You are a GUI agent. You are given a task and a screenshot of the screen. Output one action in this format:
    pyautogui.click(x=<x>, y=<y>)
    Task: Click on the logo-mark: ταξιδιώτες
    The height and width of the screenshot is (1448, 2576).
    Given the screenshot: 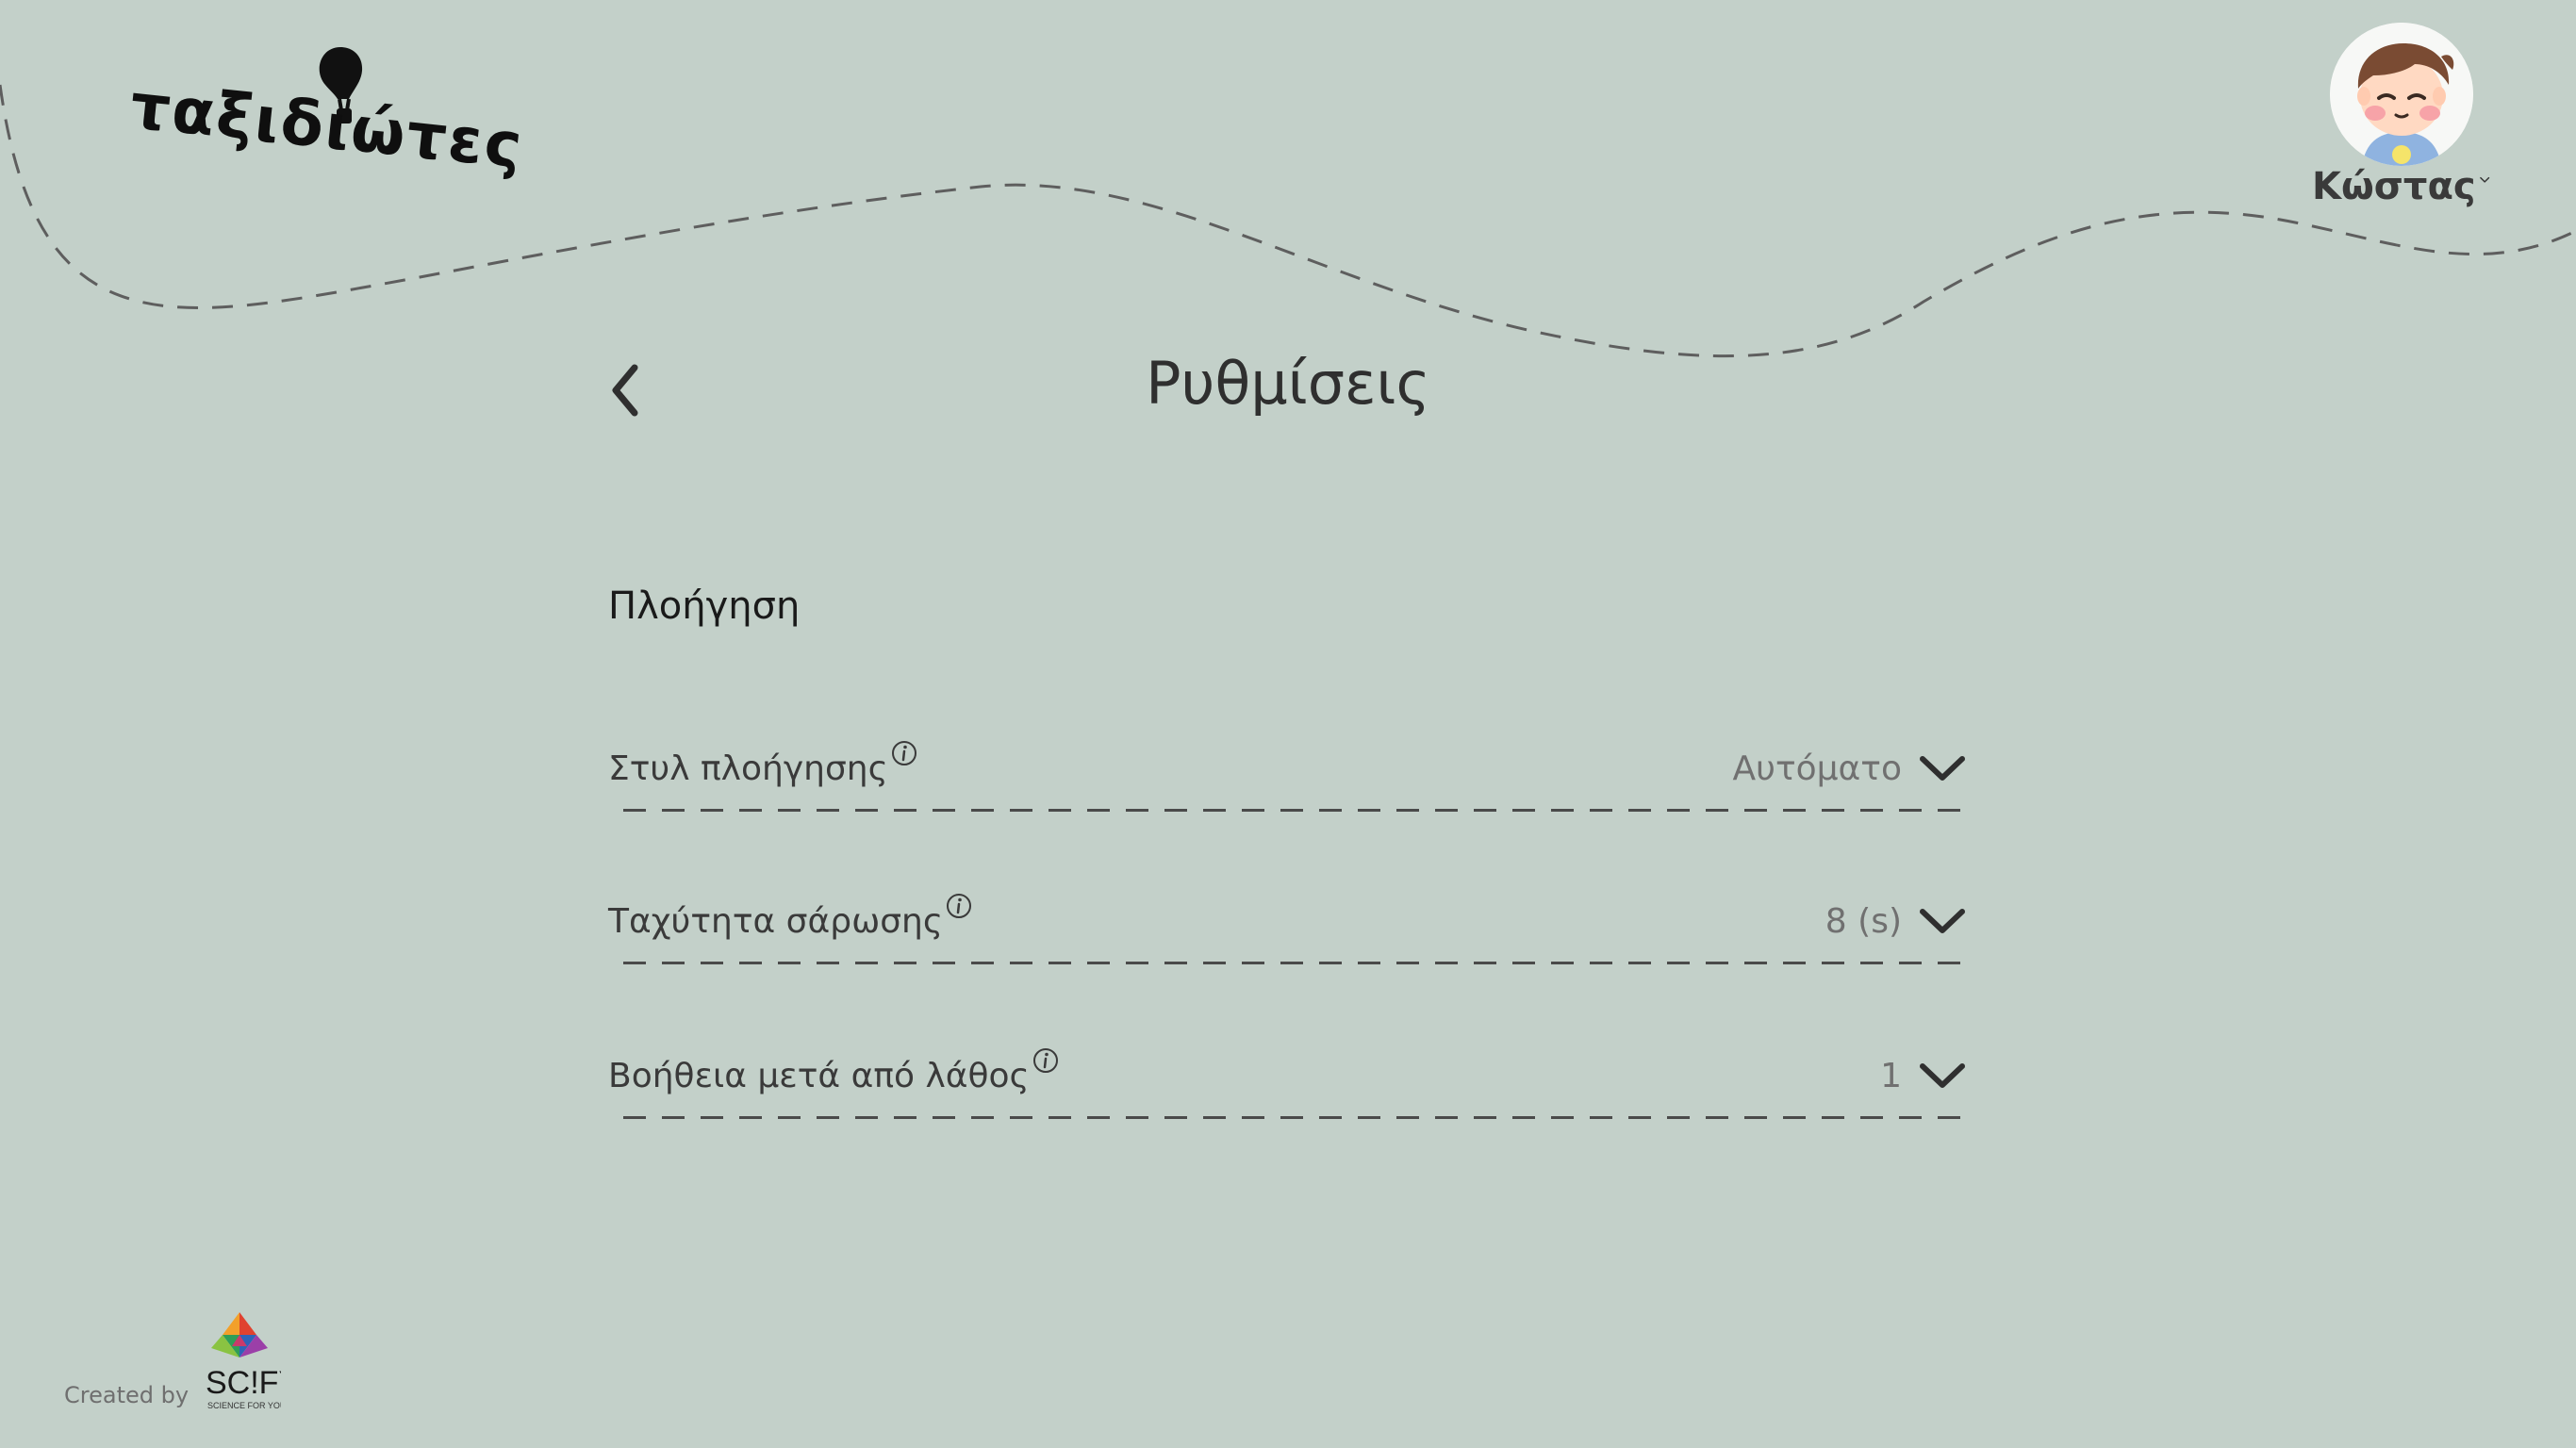 What is the action you would take?
    pyautogui.click(x=327, y=115)
    